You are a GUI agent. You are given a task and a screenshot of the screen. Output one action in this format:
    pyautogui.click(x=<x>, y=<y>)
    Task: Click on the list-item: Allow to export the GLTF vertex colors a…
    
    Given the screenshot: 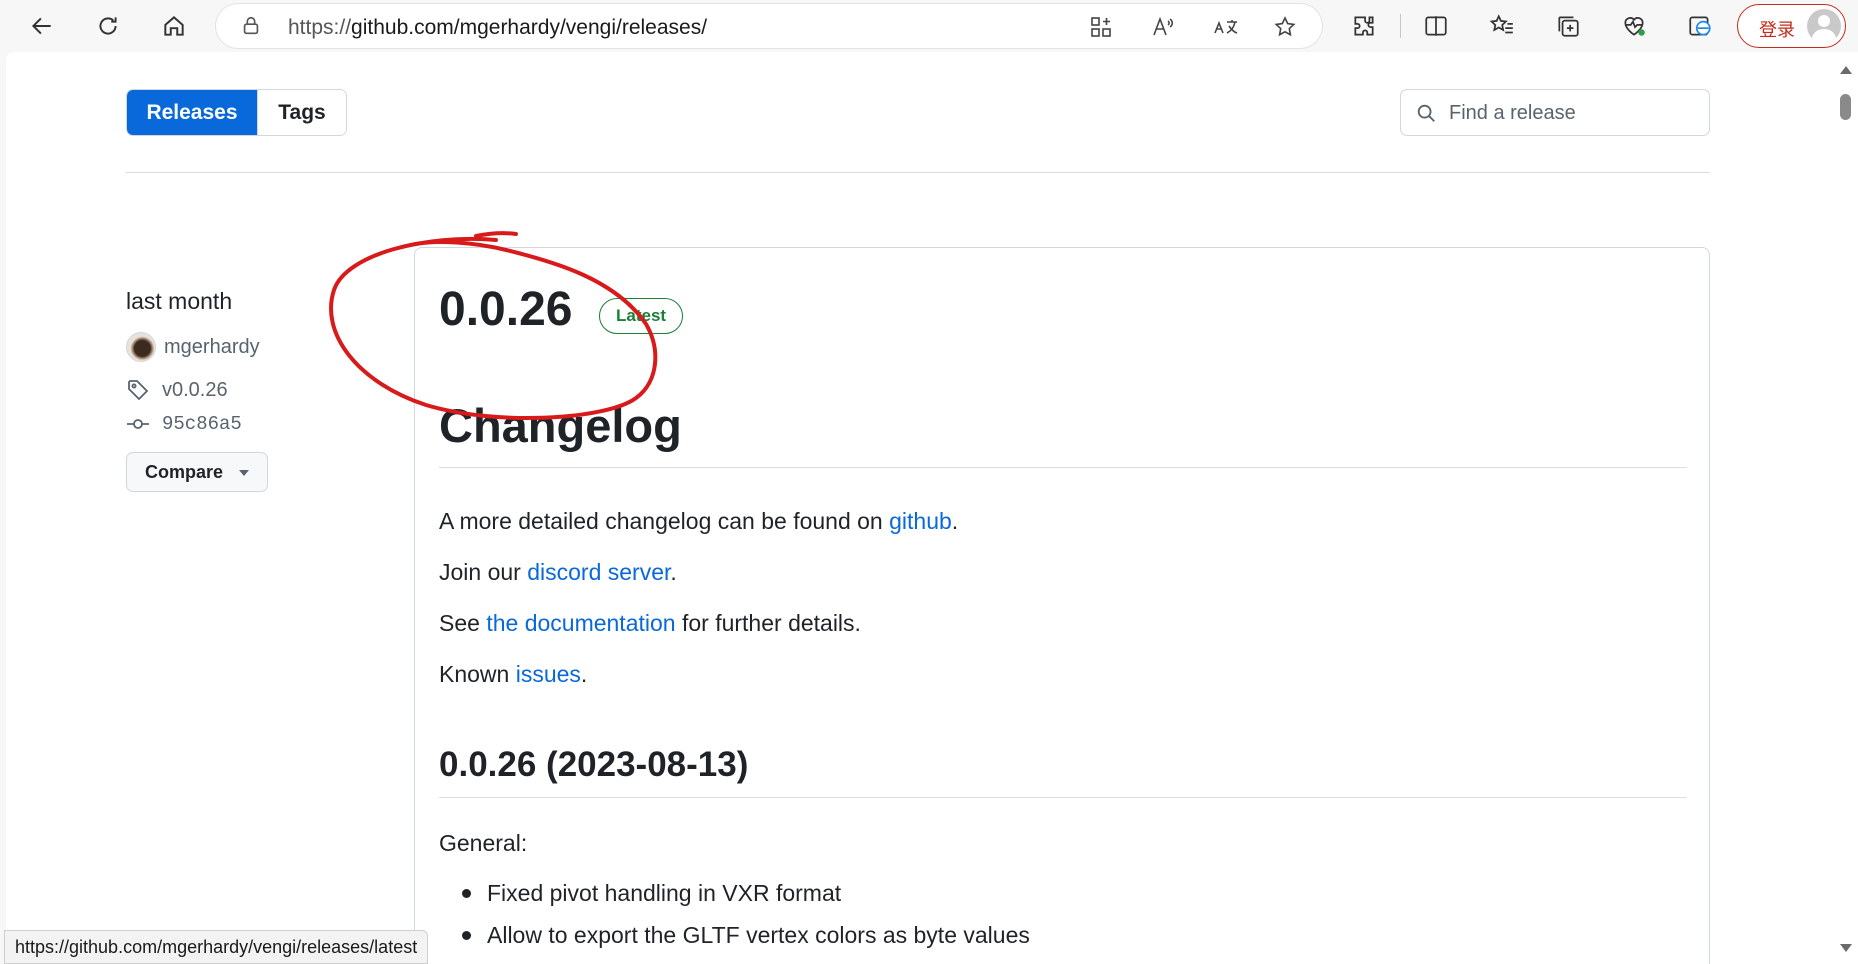 What is the action you would take?
    pyautogui.click(x=734, y=941)
    